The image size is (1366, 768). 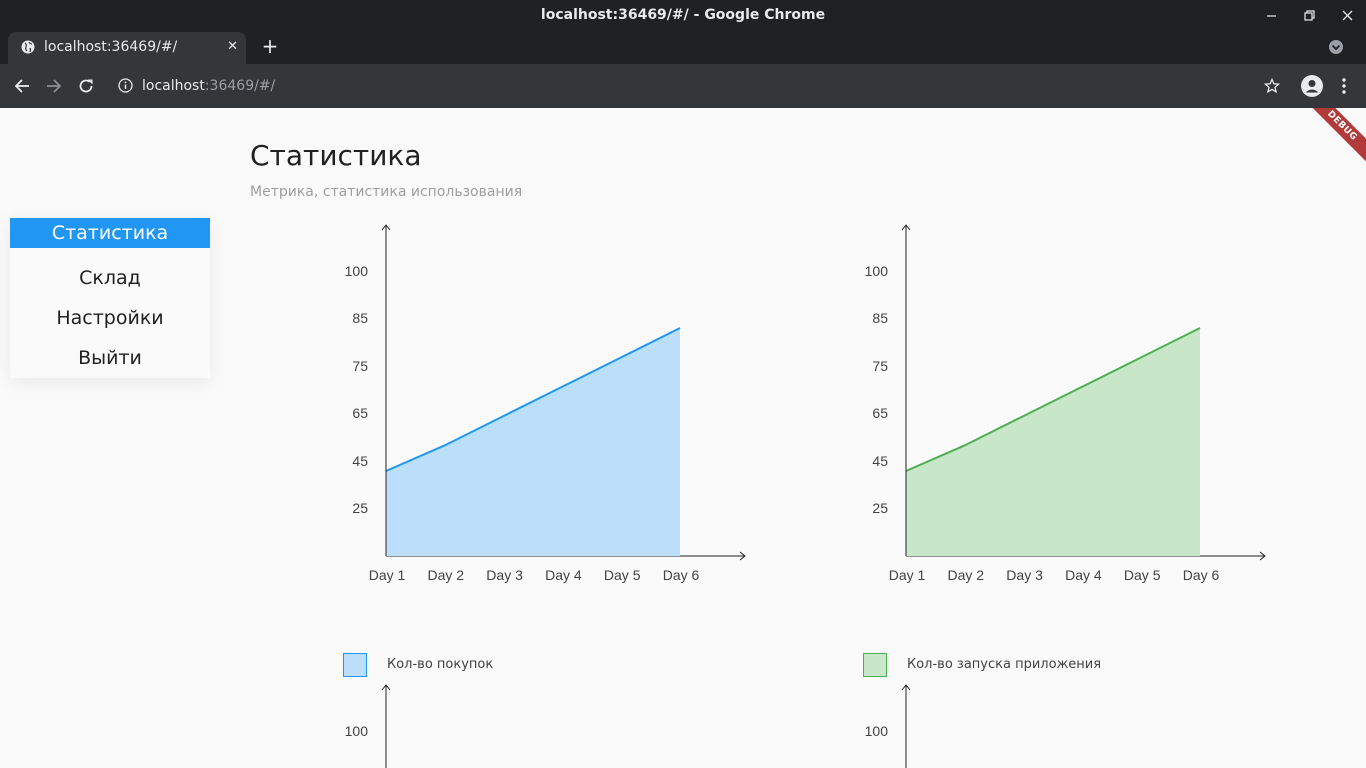 What do you see at coordinates (110, 318) in the screenshot?
I see `menu-item-settings: Настройки` at bounding box center [110, 318].